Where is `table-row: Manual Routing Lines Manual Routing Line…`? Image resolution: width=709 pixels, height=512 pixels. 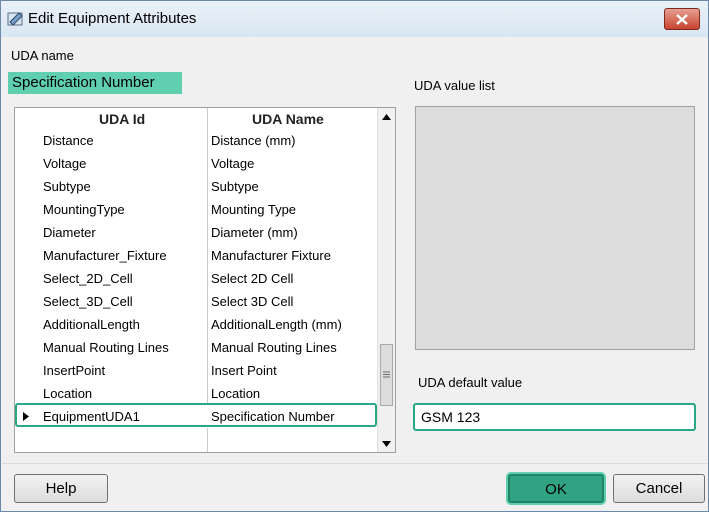 table-row: Manual Routing Lines Manual Routing Line… is located at coordinates (196, 347).